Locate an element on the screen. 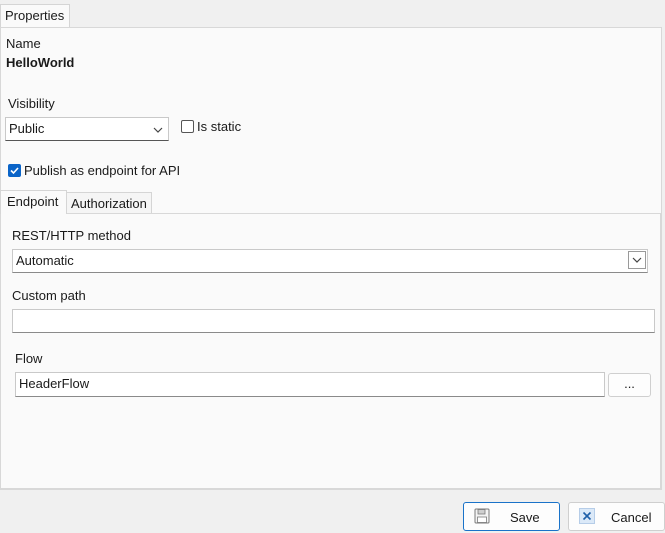 The image size is (665, 533). is-static-checkbox is located at coordinates (187, 126).